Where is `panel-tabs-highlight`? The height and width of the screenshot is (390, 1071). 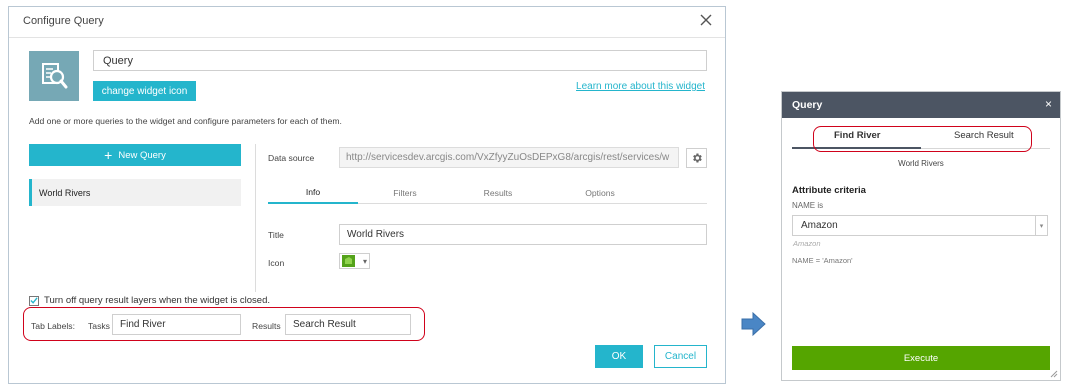 panel-tabs-highlight is located at coordinates (922, 139).